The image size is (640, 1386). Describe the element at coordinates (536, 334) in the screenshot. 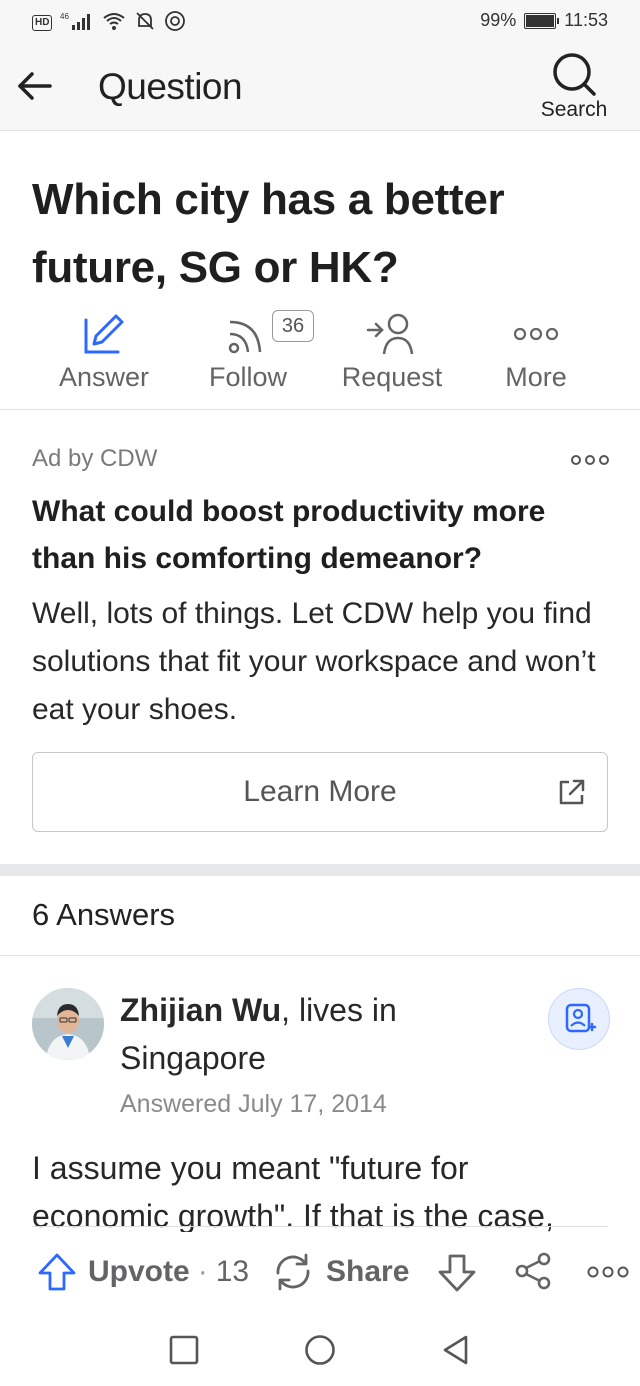

I see `more-dots-icon` at that location.